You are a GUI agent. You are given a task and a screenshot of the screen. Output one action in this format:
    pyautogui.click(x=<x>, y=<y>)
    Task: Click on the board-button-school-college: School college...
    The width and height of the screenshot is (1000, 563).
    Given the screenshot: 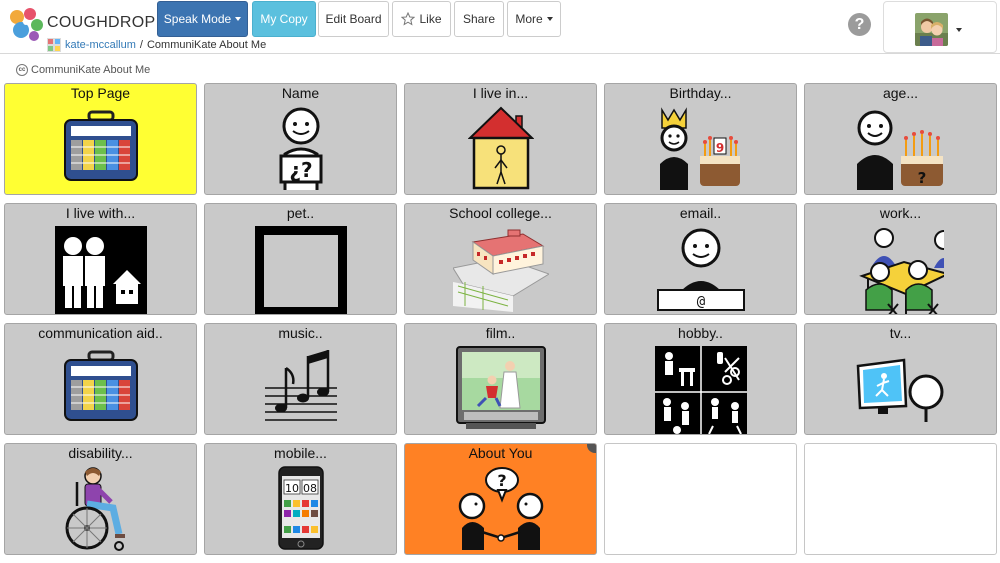 What is the action you would take?
    pyautogui.click(x=500, y=259)
    